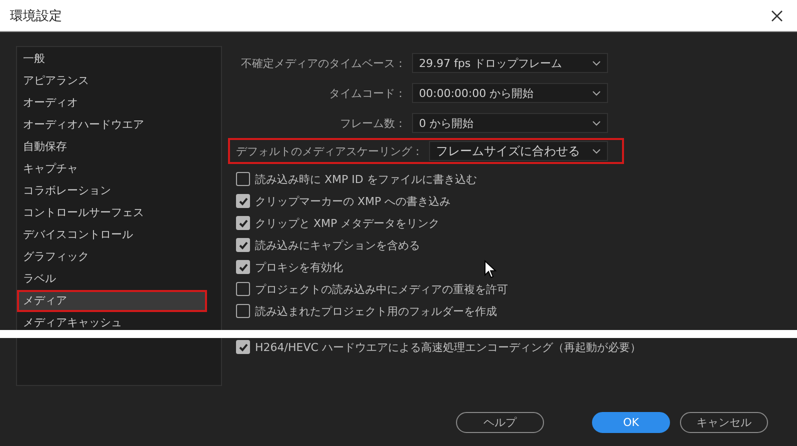  I want to click on field-label: デフォルトのメディアスケーリング：, so click(329, 151).